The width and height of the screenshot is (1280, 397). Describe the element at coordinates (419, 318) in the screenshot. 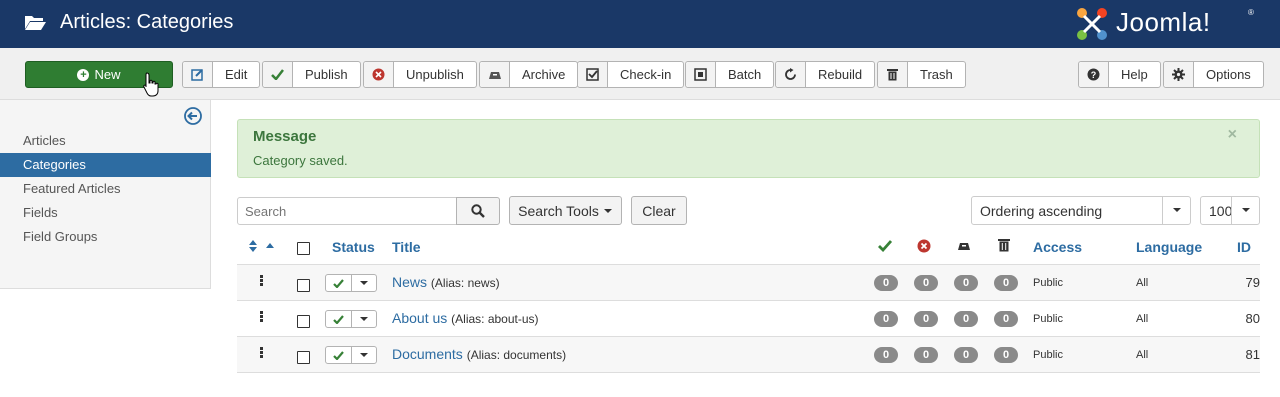

I see `title-text: About us` at that location.